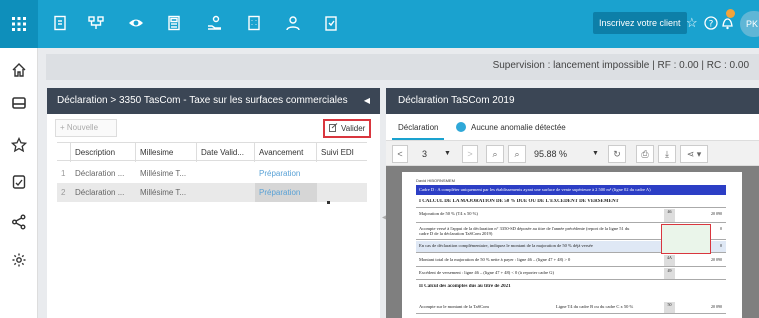 This screenshot has height=318, width=759. I want to click on collapse-arrow-icon: ◀, so click(367, 101).